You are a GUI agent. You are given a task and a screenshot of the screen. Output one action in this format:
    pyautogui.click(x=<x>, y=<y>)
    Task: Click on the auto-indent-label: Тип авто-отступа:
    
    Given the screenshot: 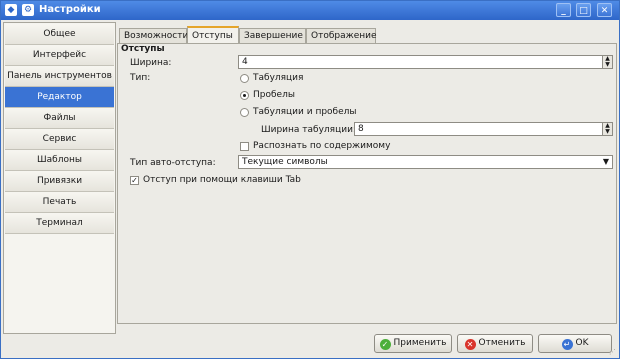 What is the action you would take?
    pyautogui.click(x=173, y=163)
    